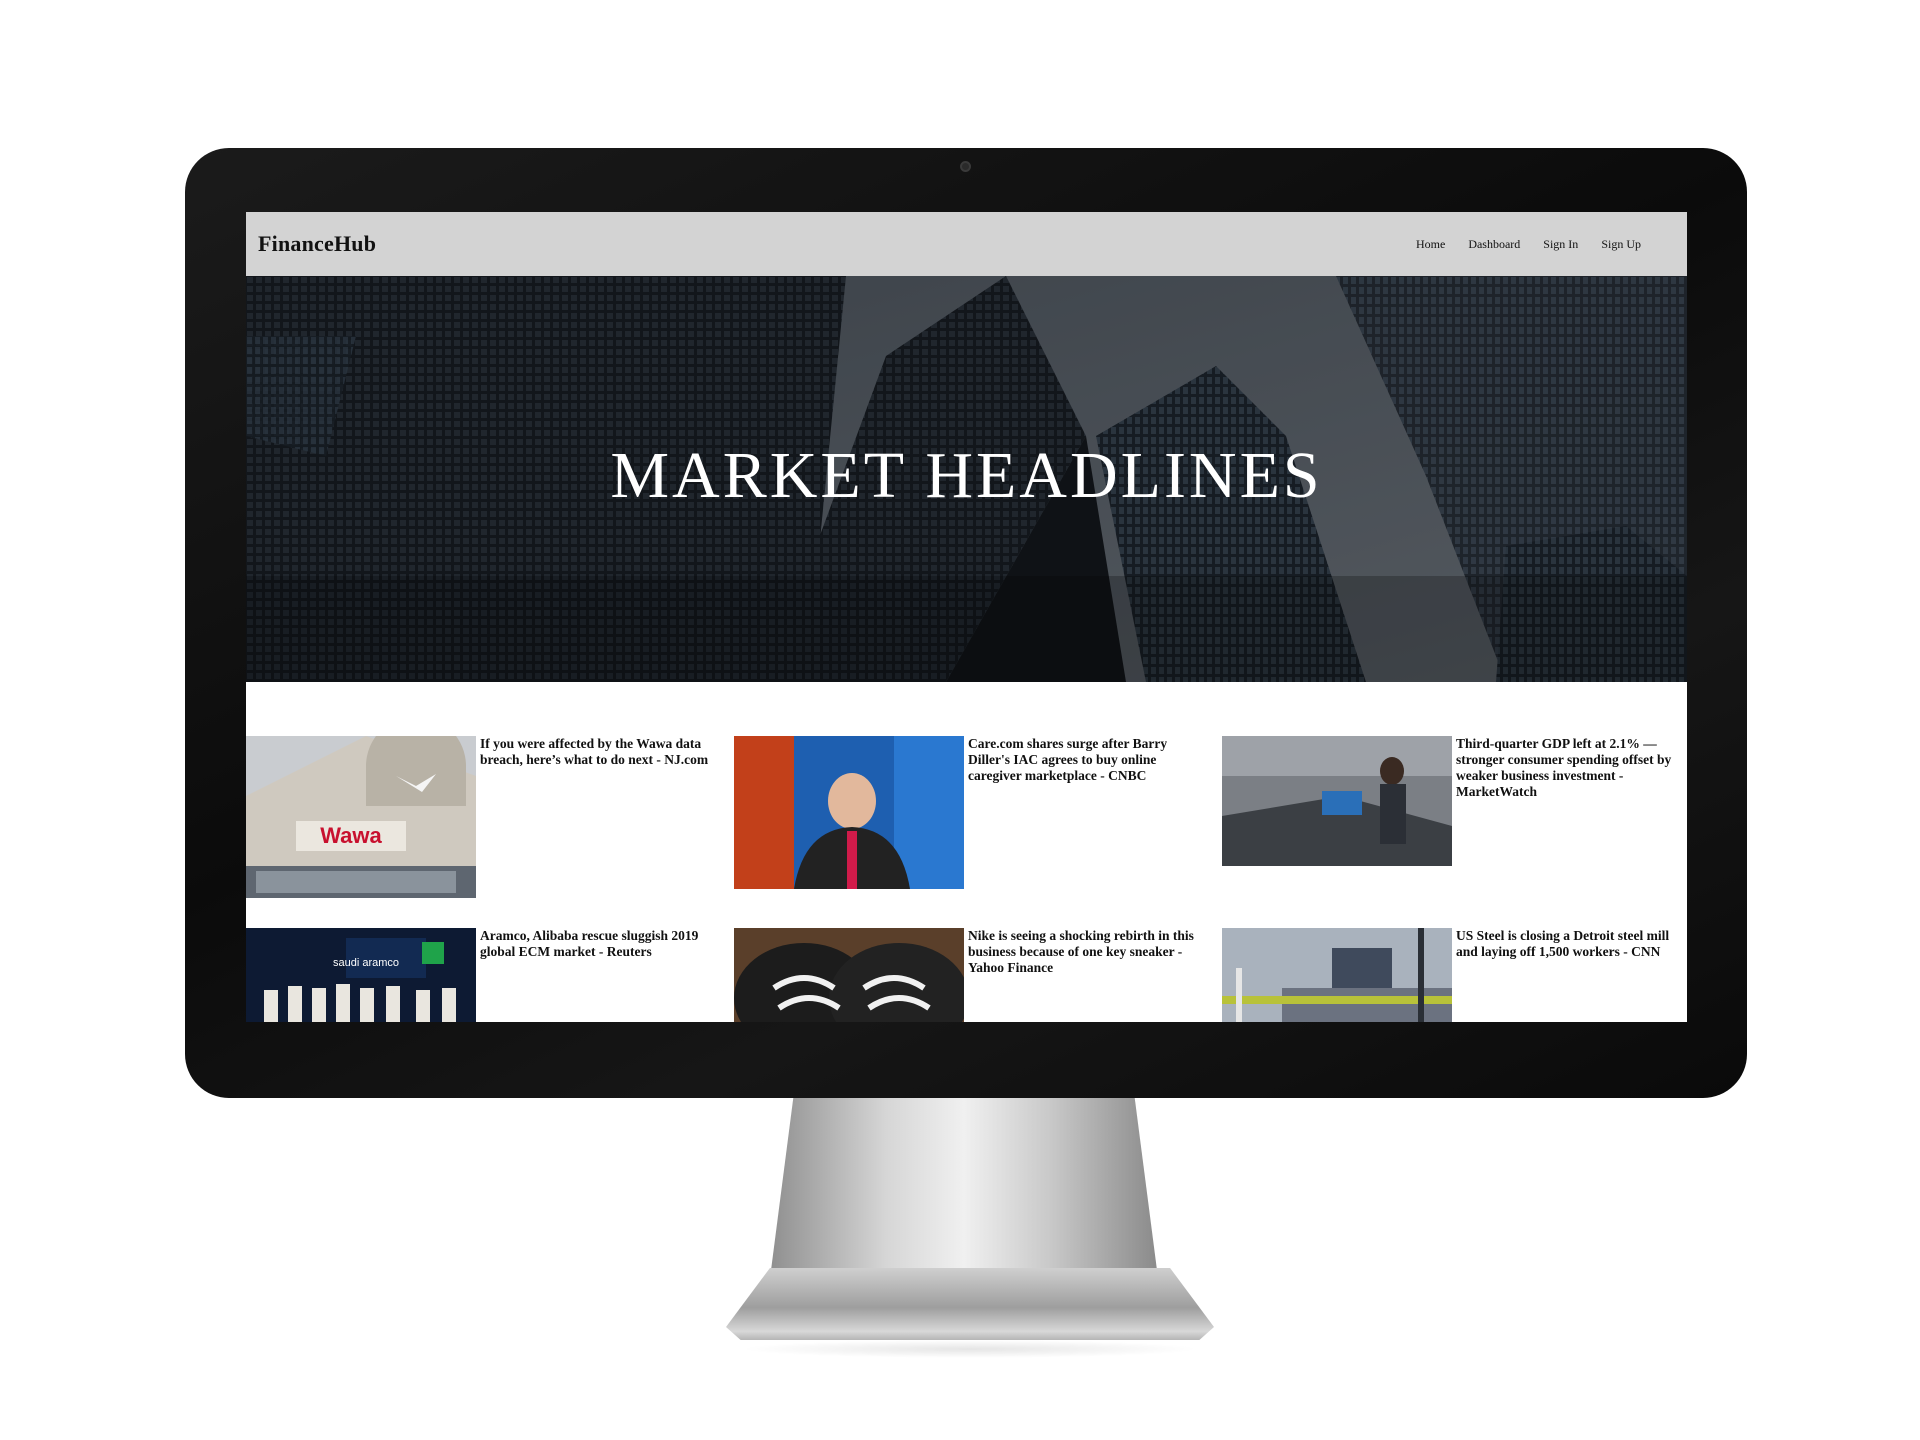 Image resolution: width=1920 pixels, height=1440 pixels. Describe the element at coordinates (970, 1304) in the screenshot. I see `monitor-stand-base` at that location.